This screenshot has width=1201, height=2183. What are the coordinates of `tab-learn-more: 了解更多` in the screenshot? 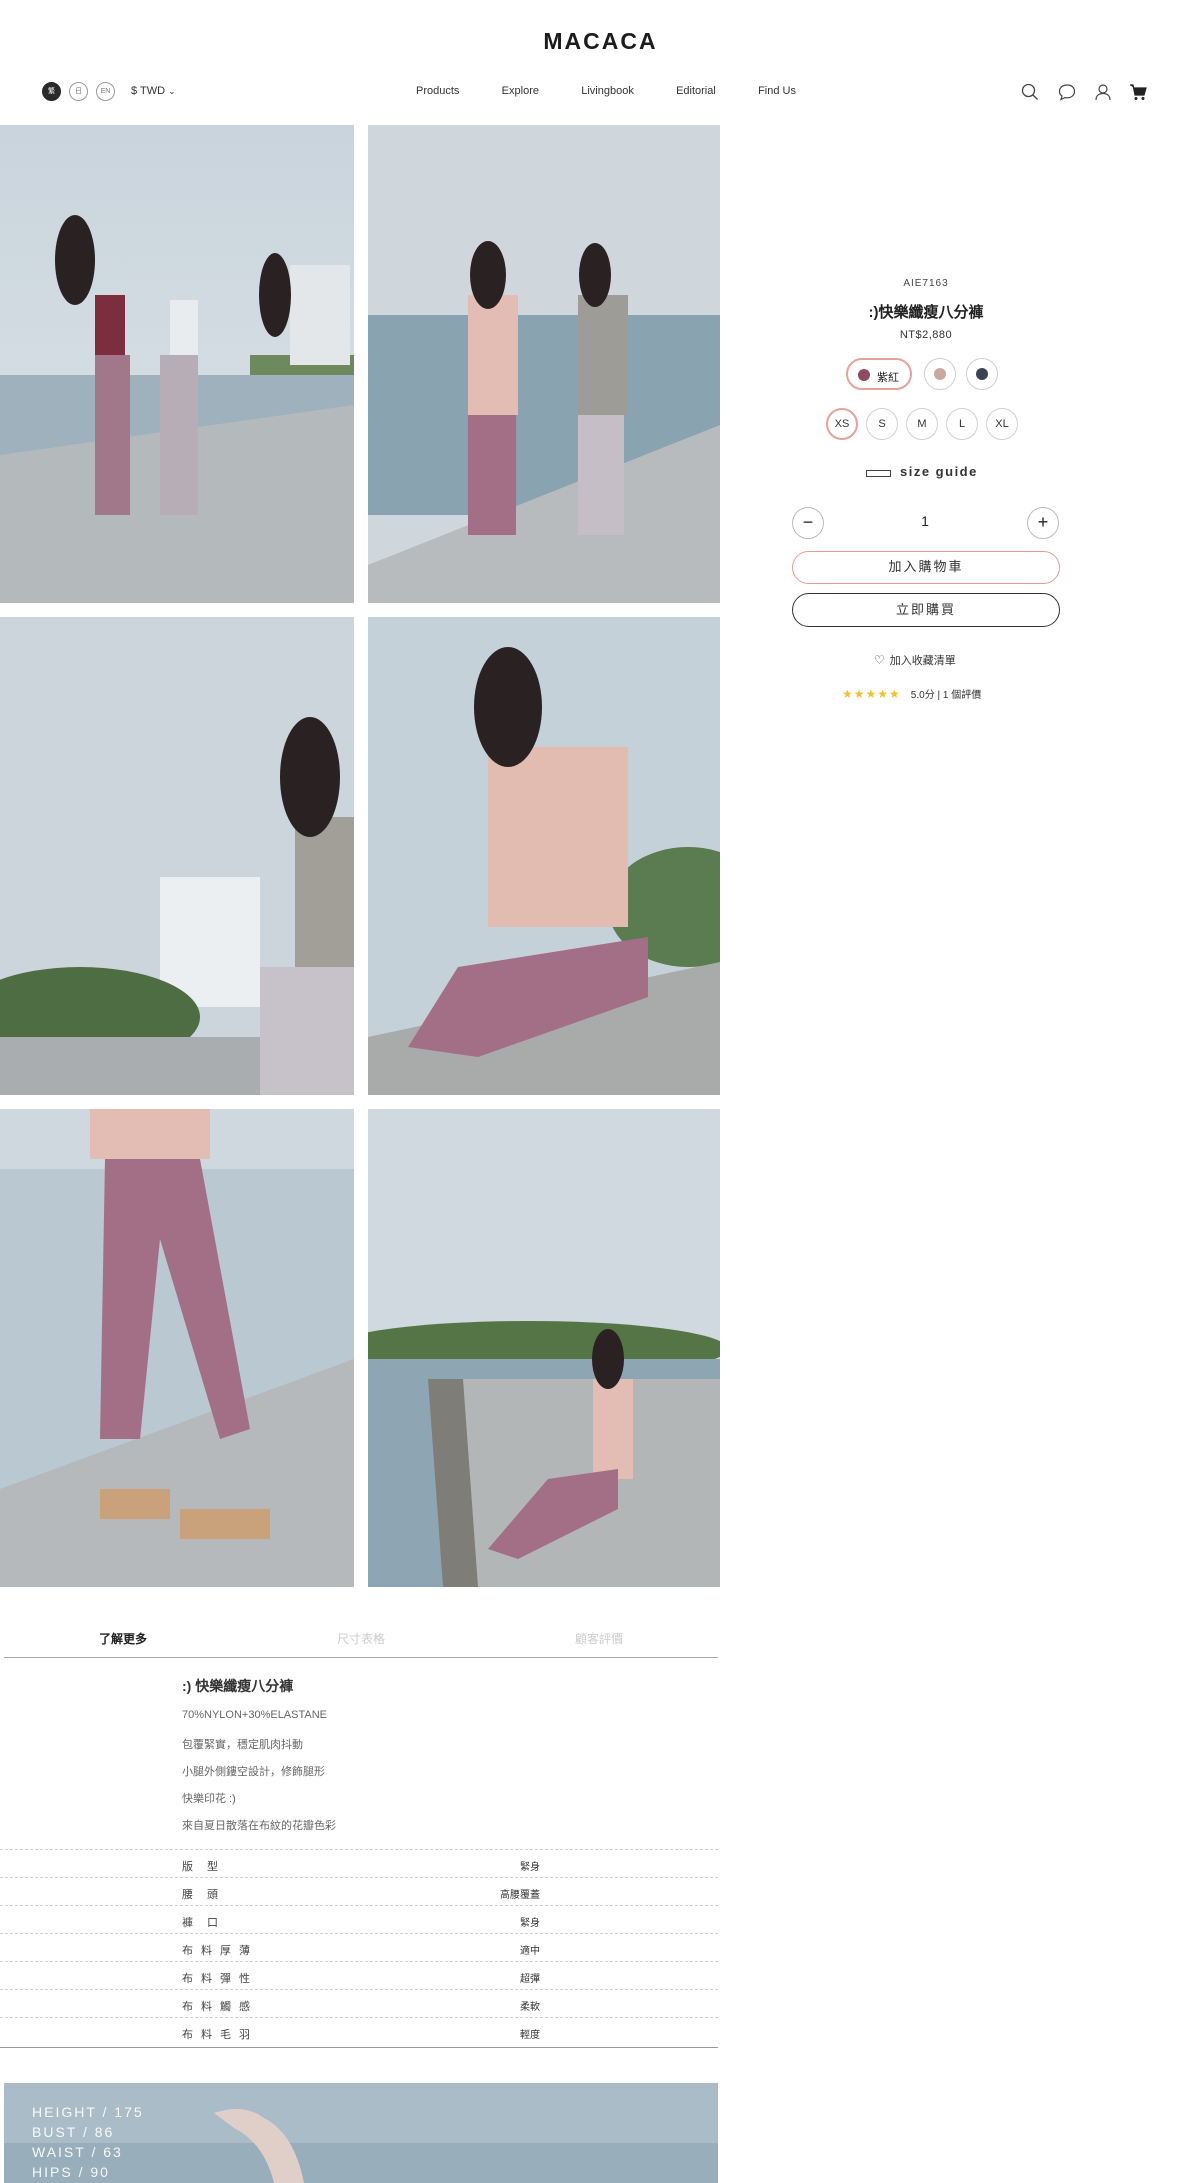 It's located at (123, 1638).